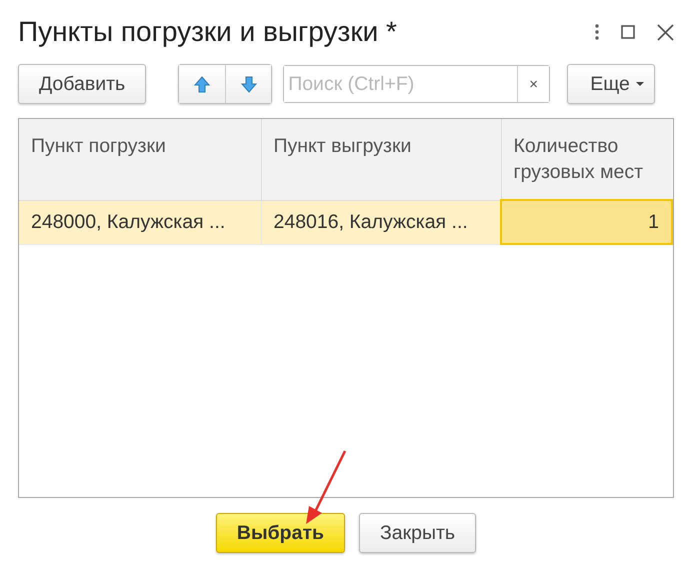 The image size is (692, 575). Describe the element at coordinates (82, 84) in the screenshot. I see `add-button: Добавить` at that location.